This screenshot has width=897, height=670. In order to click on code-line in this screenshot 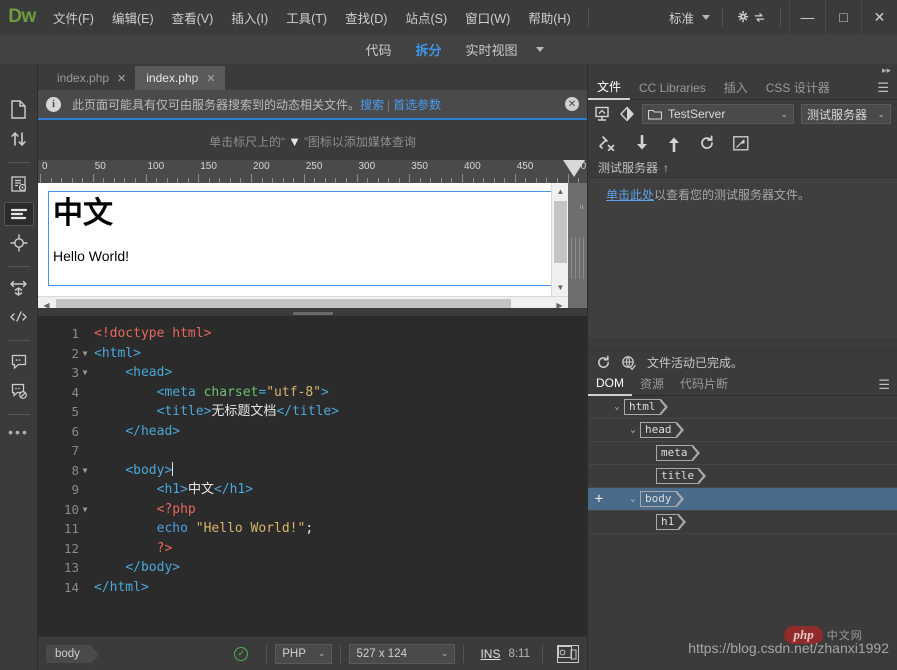, I will do `click(340, 451)`.